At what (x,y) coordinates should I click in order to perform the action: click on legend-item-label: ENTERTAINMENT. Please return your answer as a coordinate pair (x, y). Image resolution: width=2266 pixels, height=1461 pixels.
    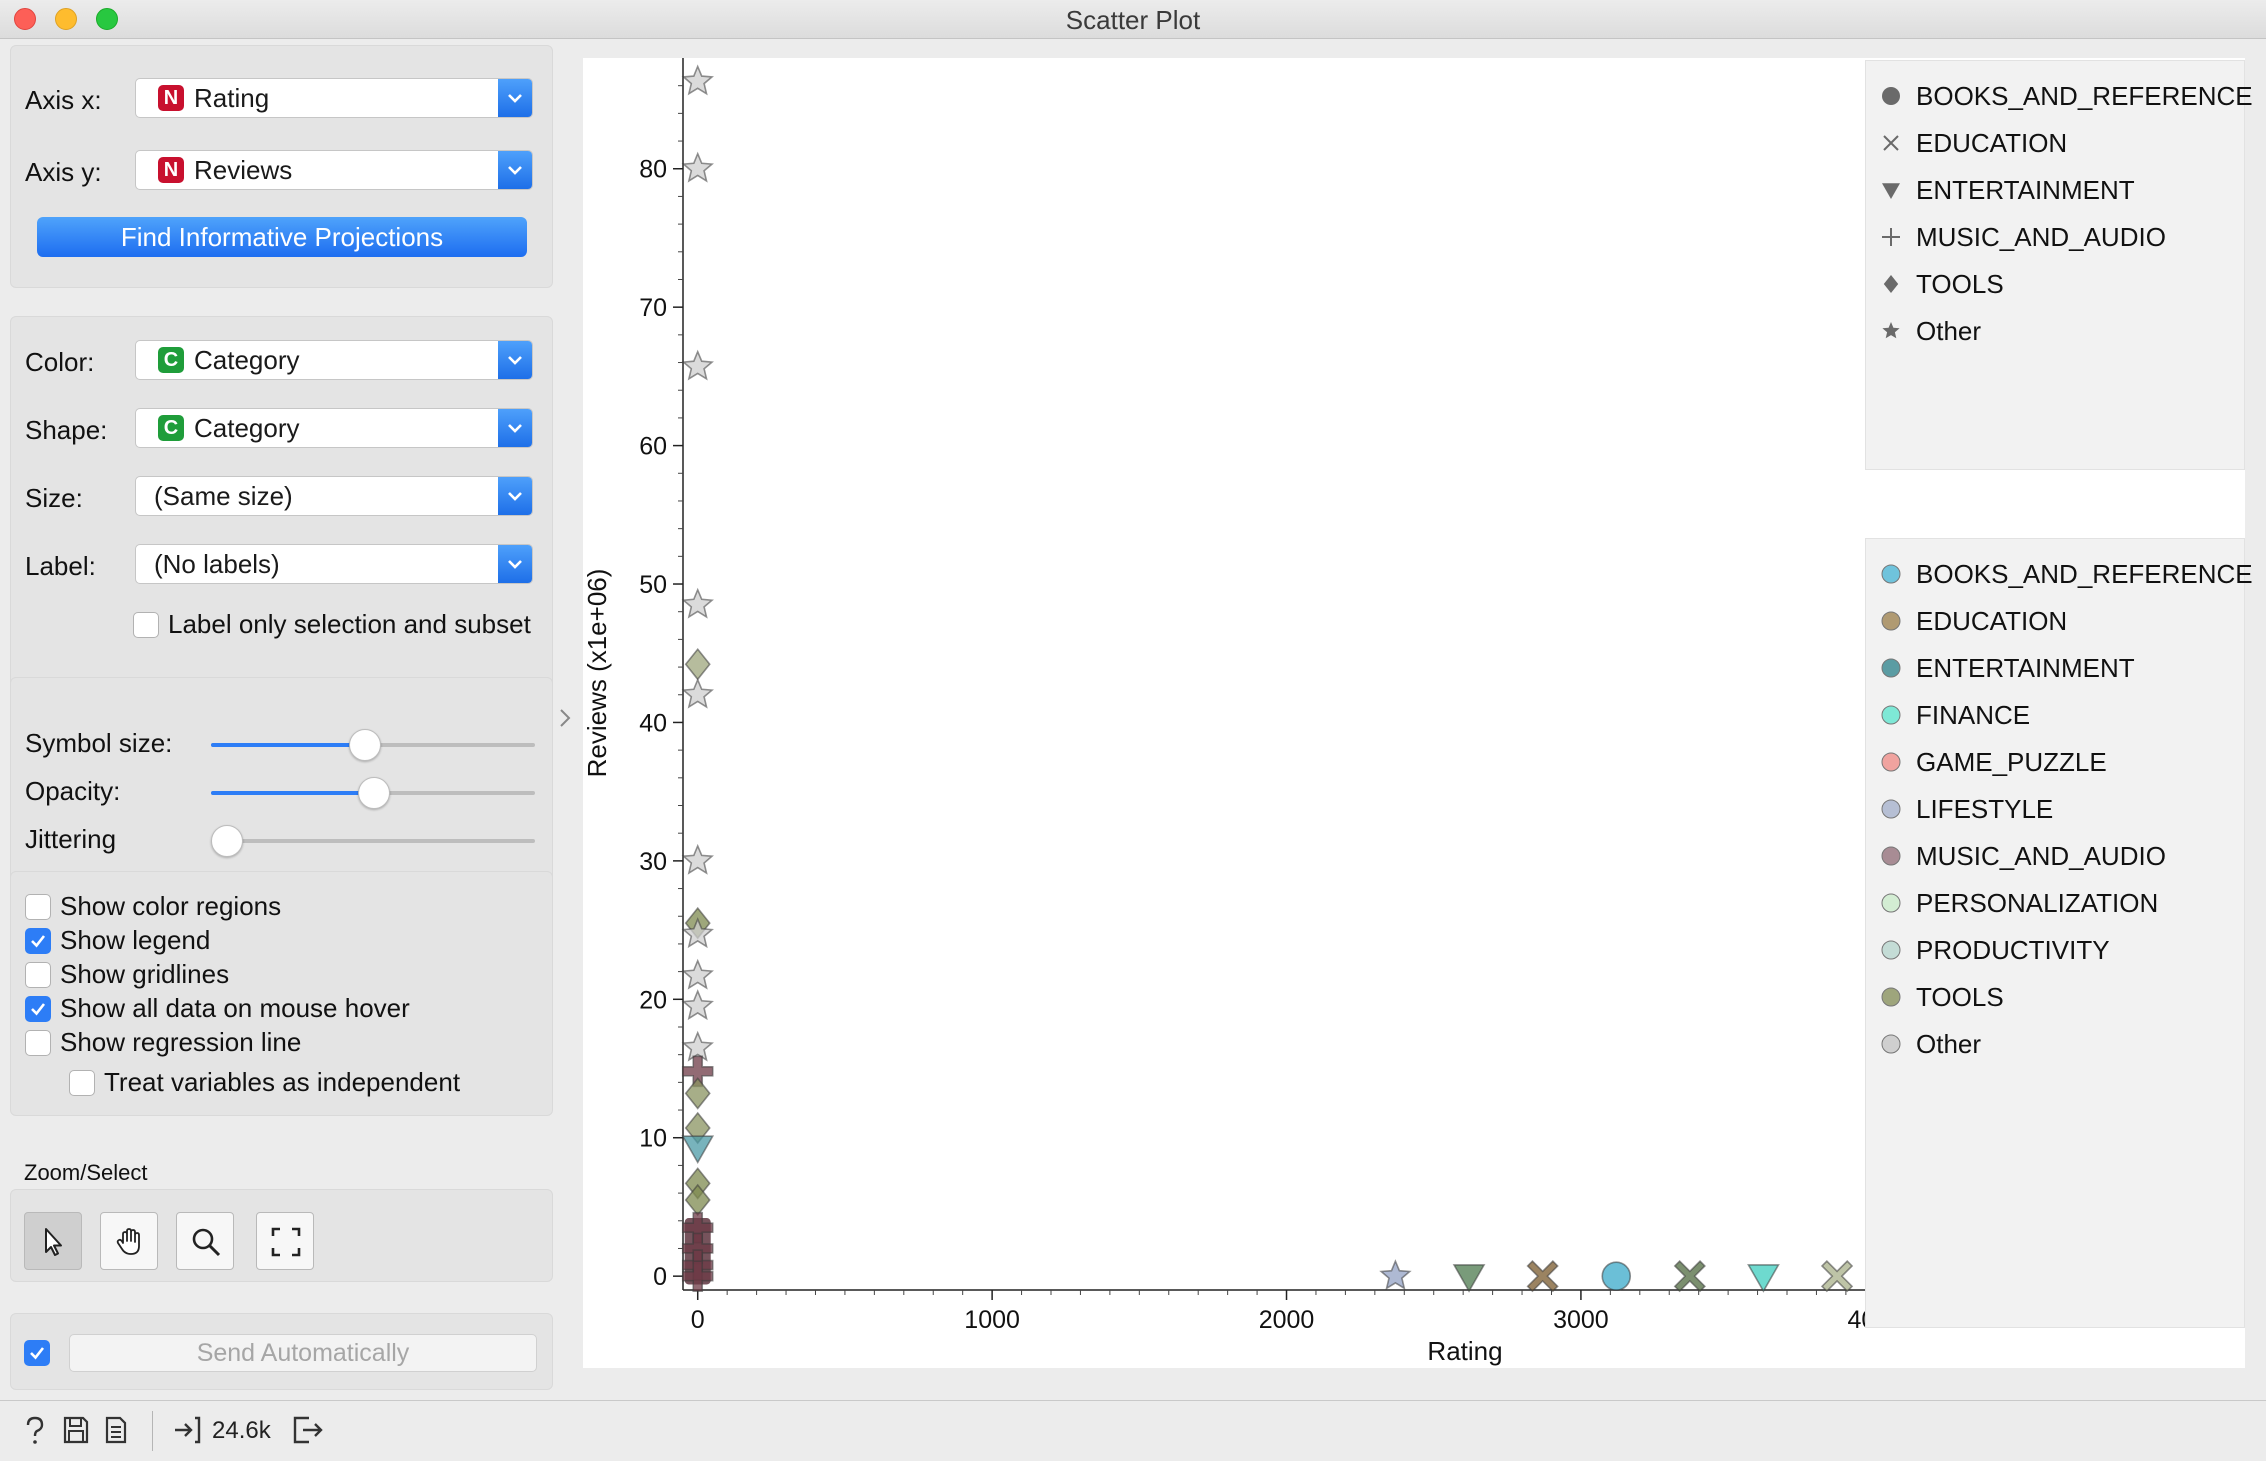
    Looking at the image, I should click on (2025, 668).